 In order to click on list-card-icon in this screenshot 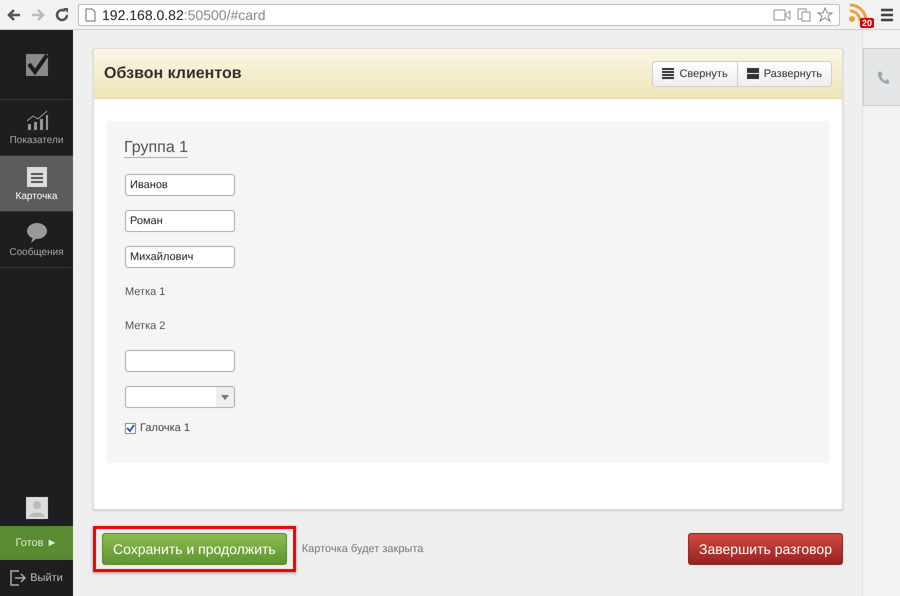, I will do `click(37, 177)`.